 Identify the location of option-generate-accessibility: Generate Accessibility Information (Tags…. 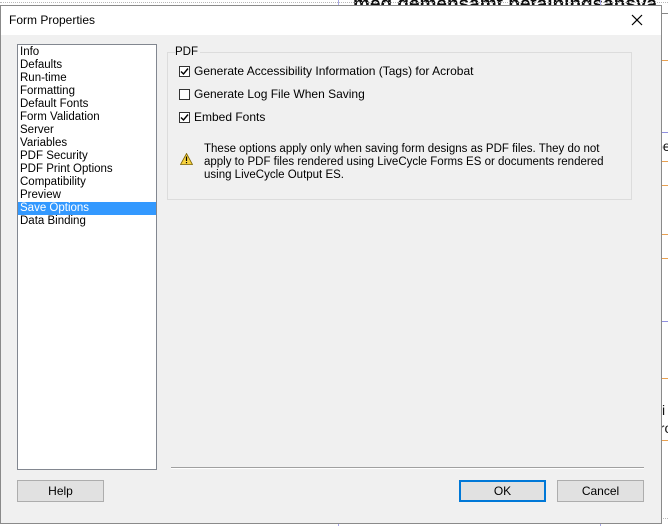
(326, 71).